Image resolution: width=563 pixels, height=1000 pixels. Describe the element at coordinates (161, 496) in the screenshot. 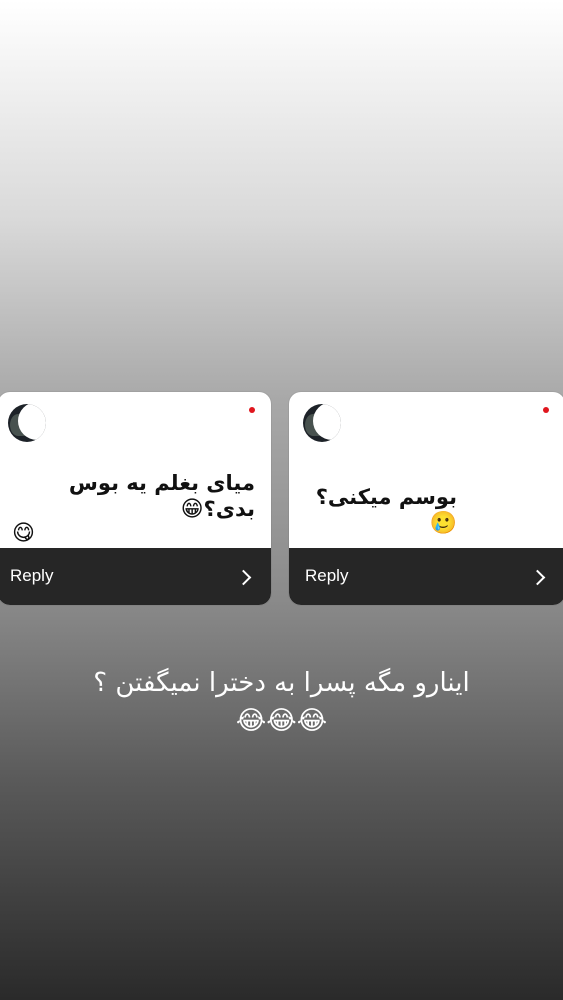

I see `message-text: میای بغلم یه بوس بدی؟` at that location.